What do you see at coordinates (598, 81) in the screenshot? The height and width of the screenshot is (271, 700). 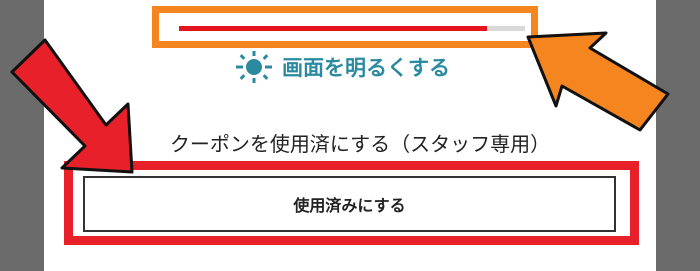 I see `arrow-up-left-icon` at bounding box center [598, 81].